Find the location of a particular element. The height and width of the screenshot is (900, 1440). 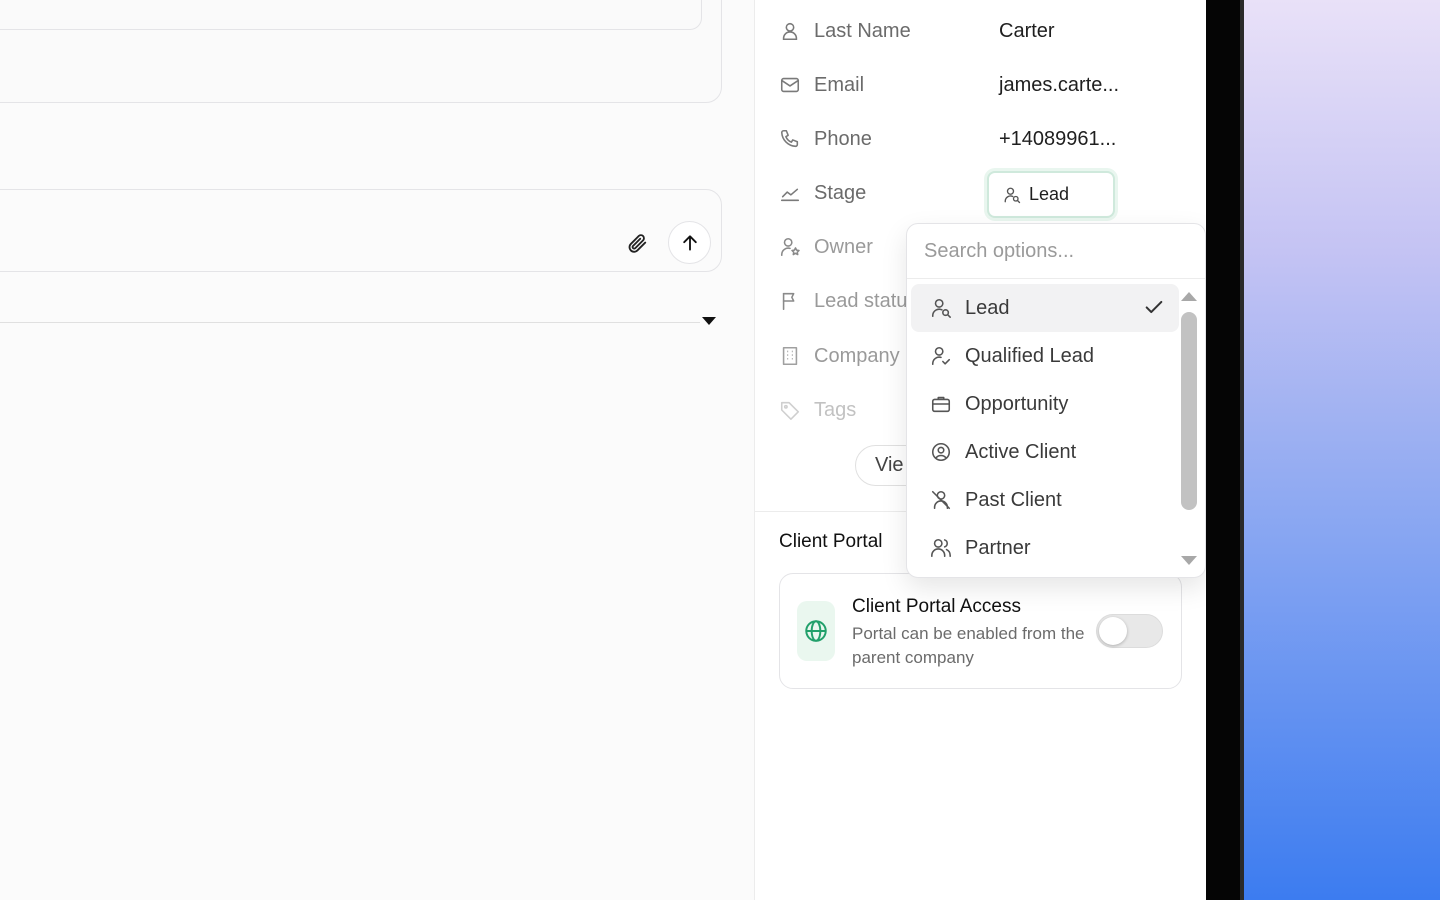

send-button is located at coordinates (689, 242).